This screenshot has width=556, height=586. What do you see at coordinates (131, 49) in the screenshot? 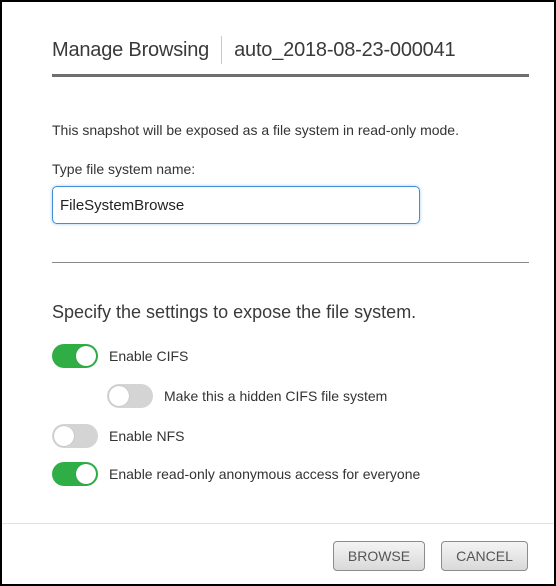
I see `dialog-title: Manage Browsing` at bounding box center [131, 49].